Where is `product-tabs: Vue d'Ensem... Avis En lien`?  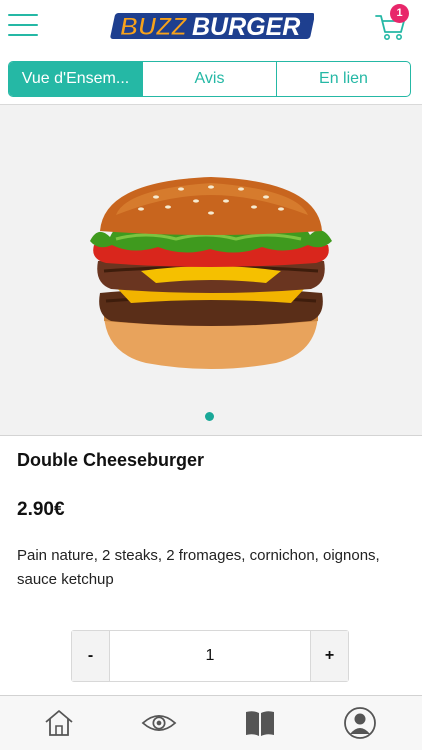 product-tabs: Vue d'Ensem... Avis En lien is located at coordinates (209, 79).